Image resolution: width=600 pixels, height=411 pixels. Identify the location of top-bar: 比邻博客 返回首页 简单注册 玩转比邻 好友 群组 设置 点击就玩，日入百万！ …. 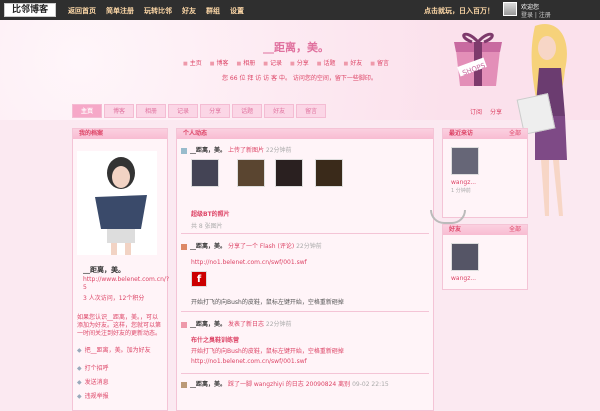
(300, 10).